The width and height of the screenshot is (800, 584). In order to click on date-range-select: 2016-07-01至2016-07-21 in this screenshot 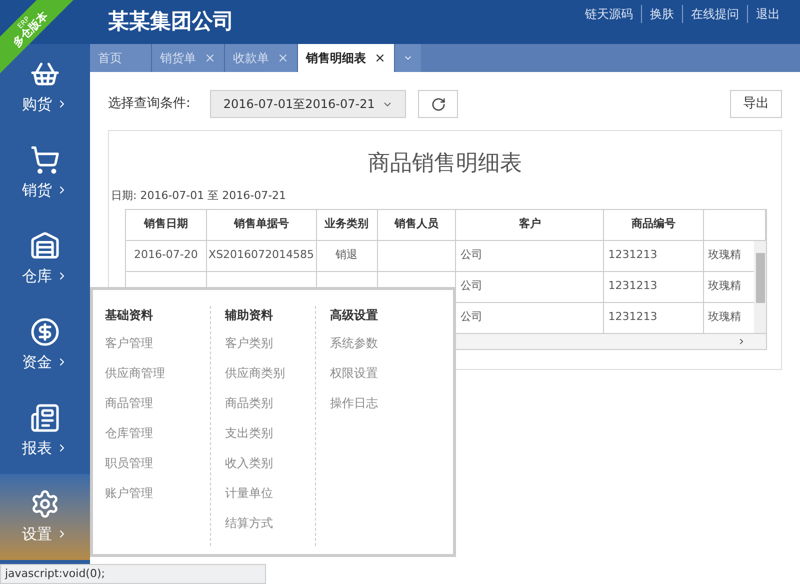, I will do `click(308, 104)`.